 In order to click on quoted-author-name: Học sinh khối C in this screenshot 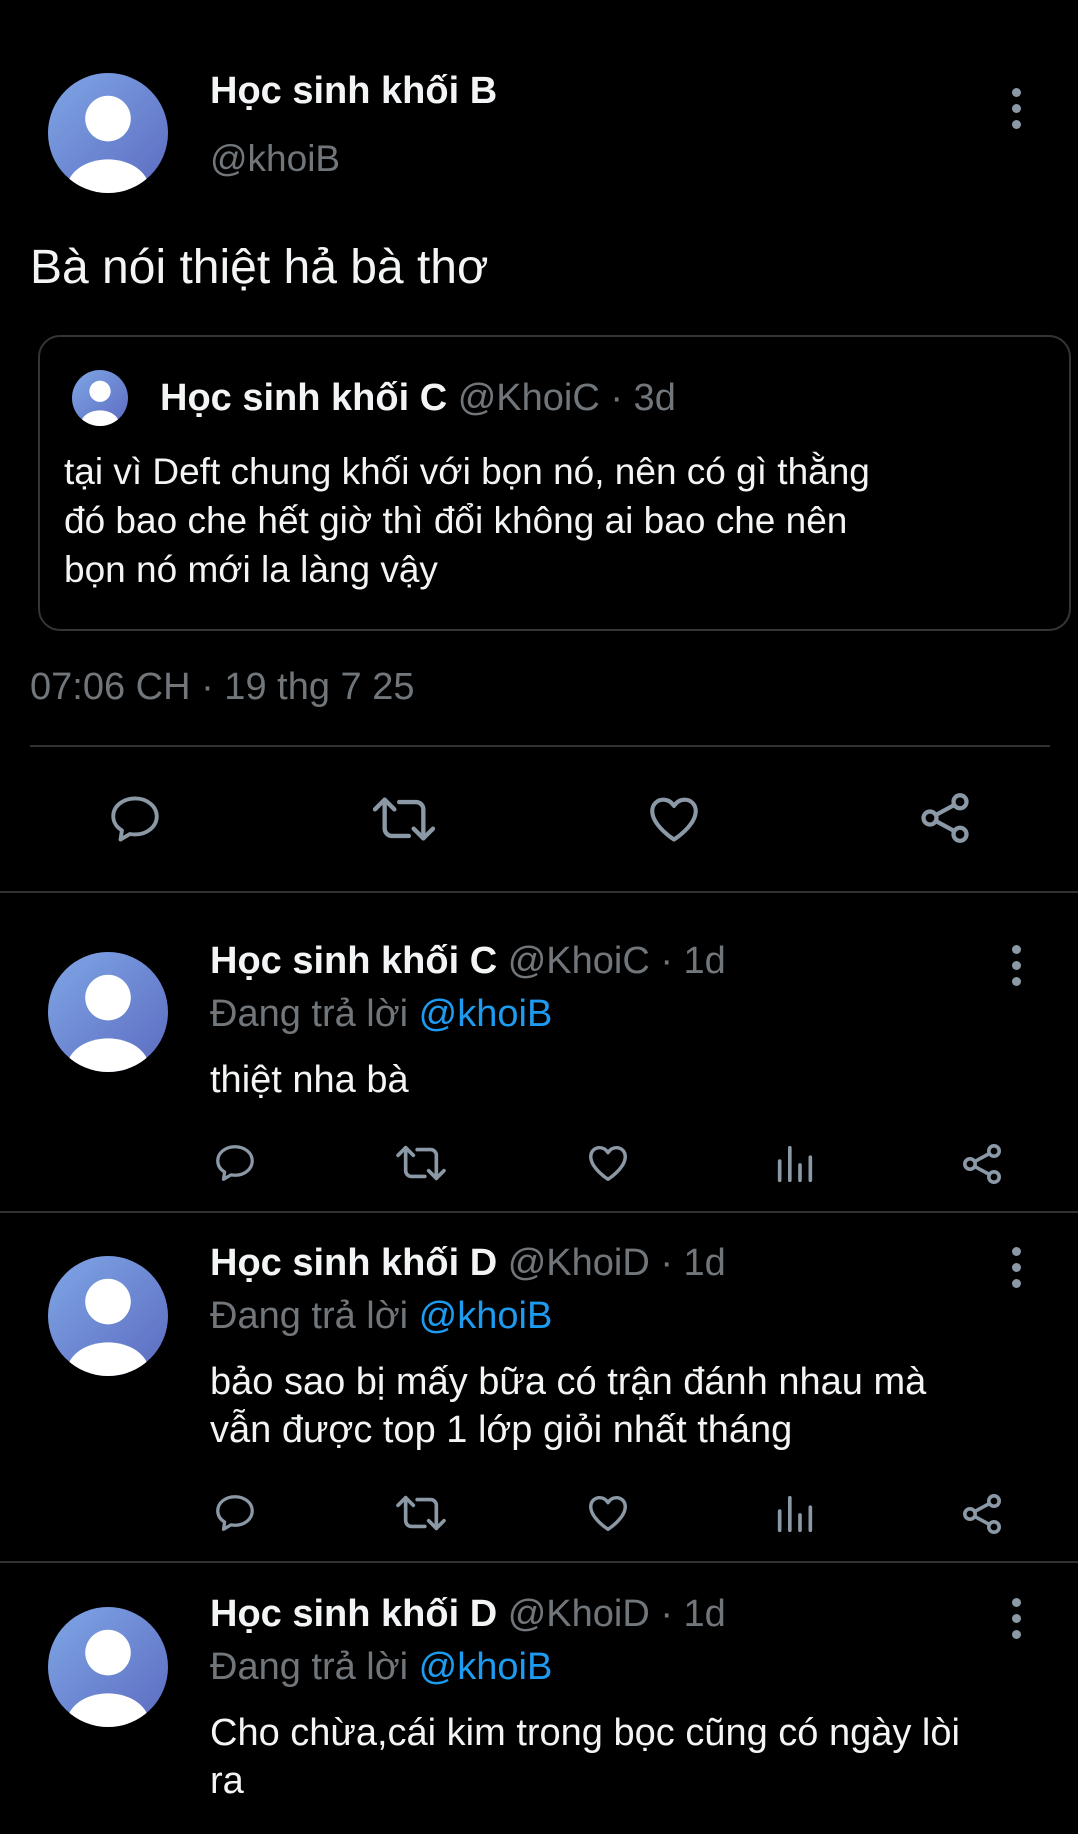, I will do `click(304, 398)`.